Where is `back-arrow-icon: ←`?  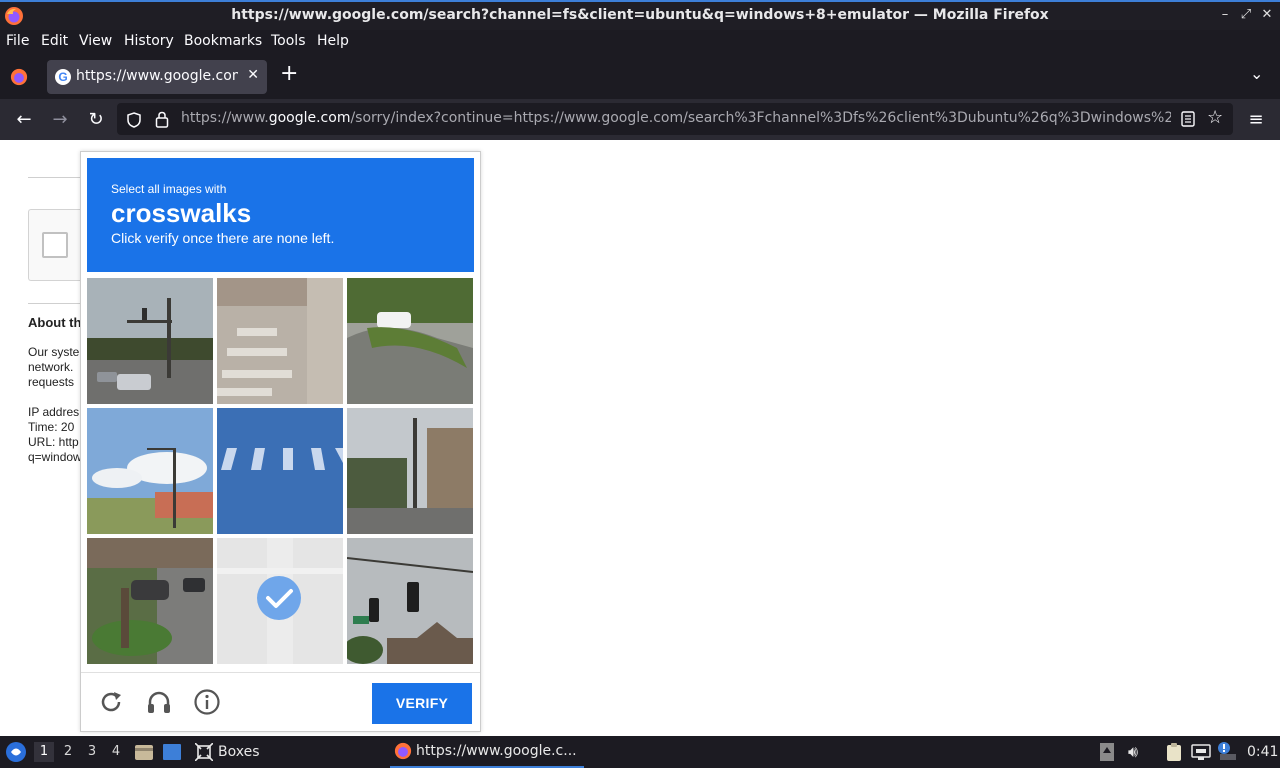
back-arrow-icon: ← is located at coordinates (24, 120).